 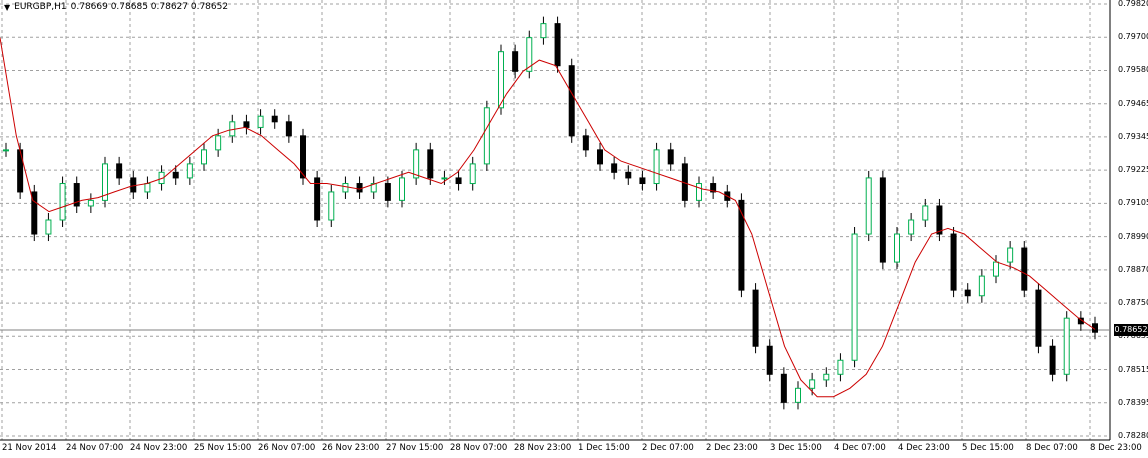 I want to click on price-tick-label: 0.78280, so click(x=1133, y=435).